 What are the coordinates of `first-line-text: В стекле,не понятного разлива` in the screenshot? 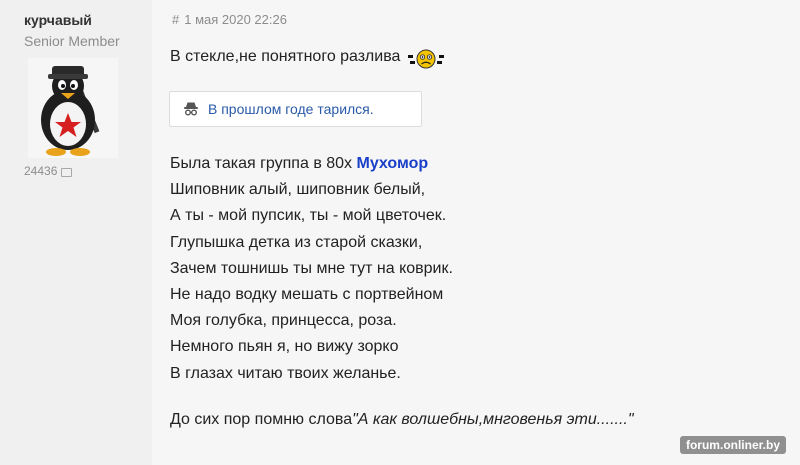 It's located at (285, 56).